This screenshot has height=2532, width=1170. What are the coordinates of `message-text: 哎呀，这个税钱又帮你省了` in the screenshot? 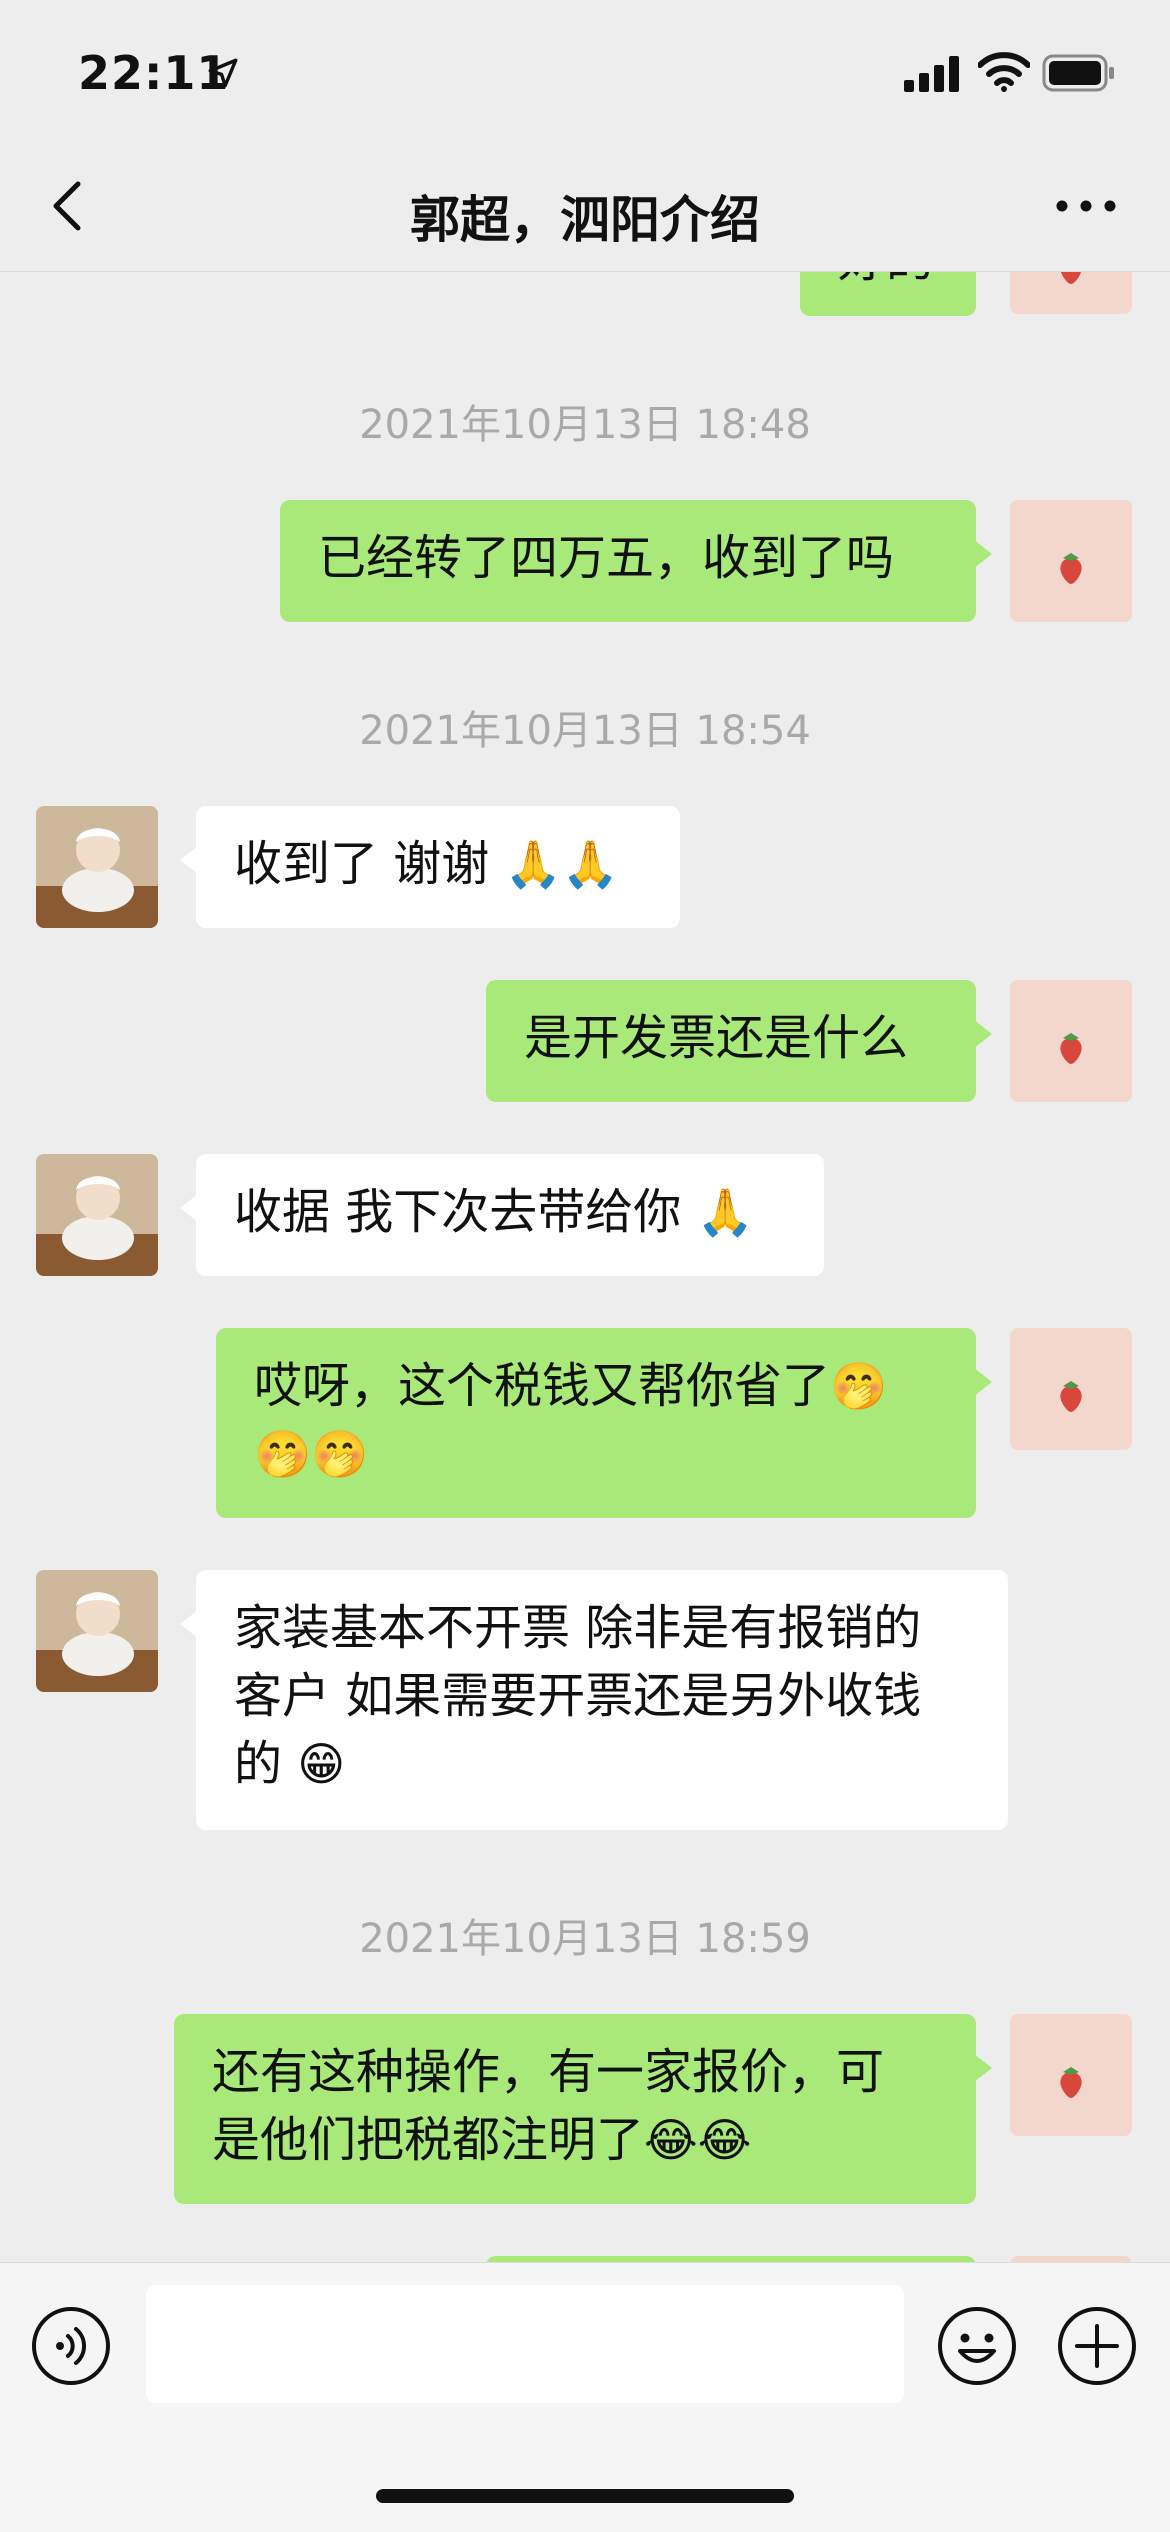 It's located at (542, 1386).